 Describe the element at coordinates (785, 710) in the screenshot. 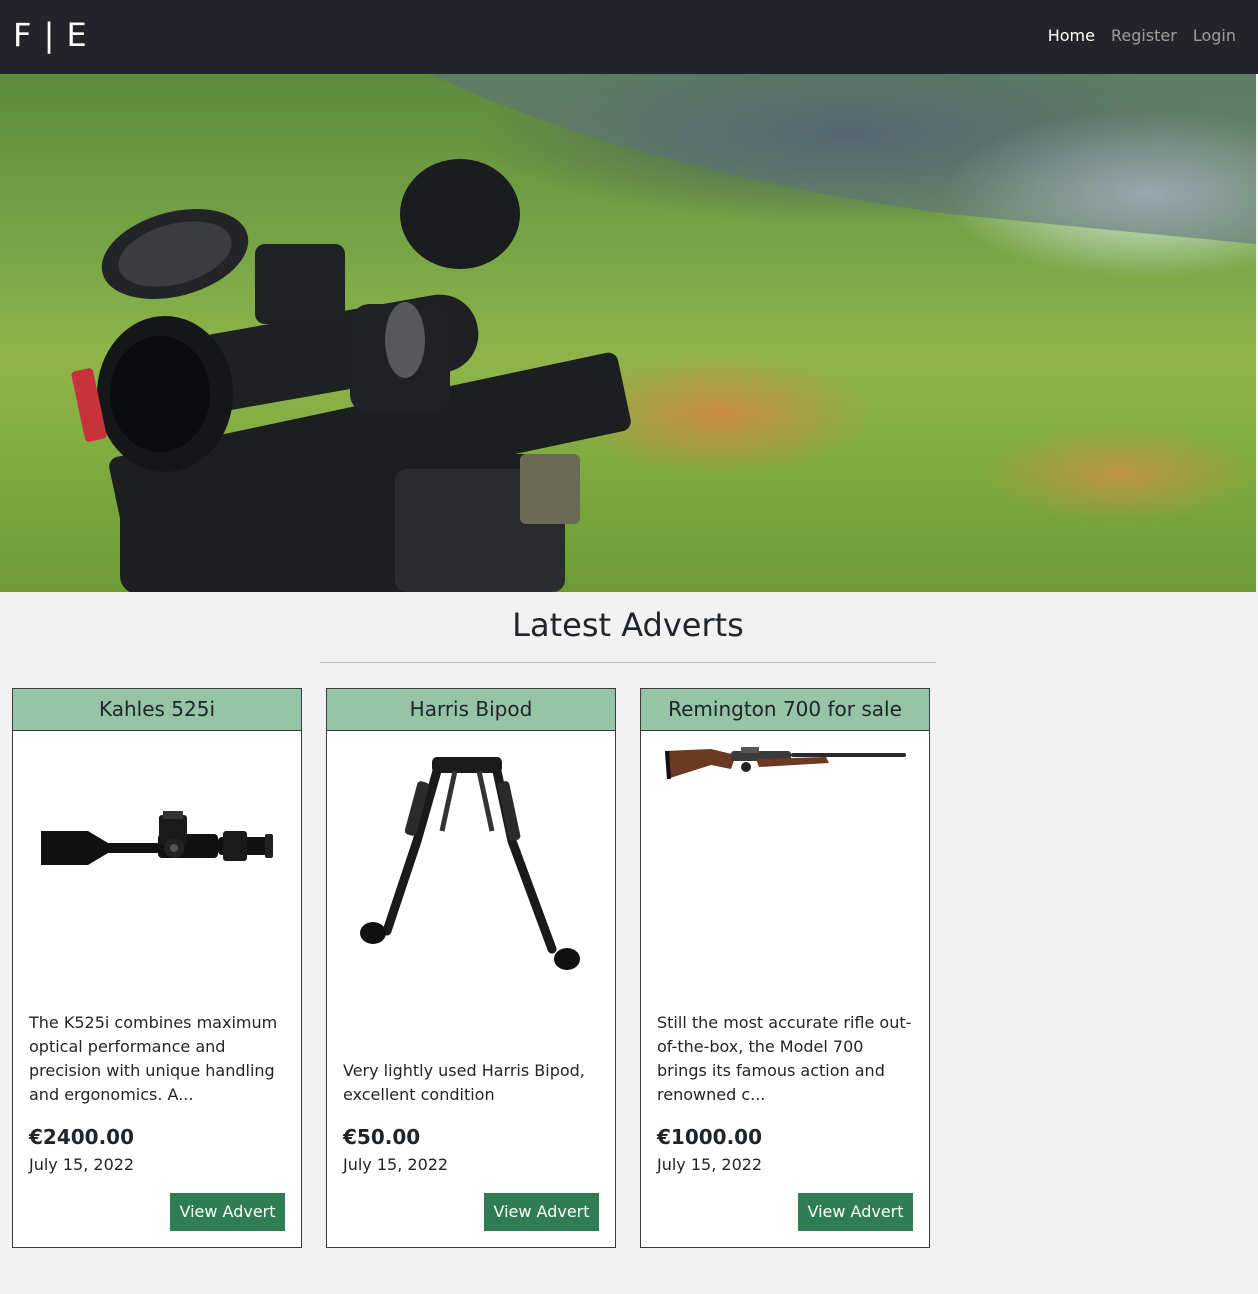

I see `advert-title: Remington 700 for sale` at that location.